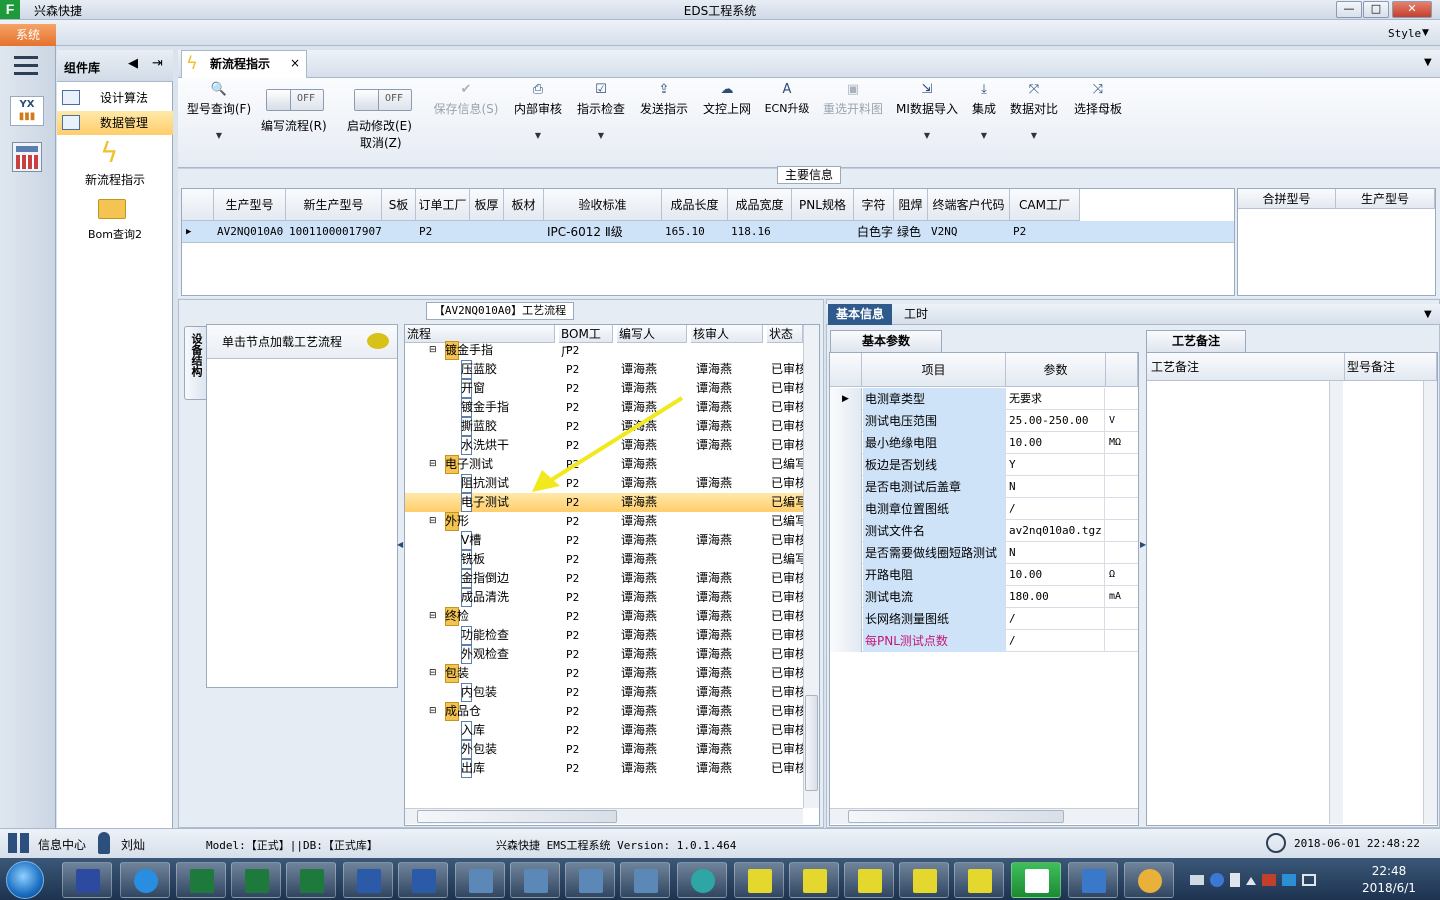 The width and height of the screenshot is (1440, 900). I want to click on taskbar-app-x4, so click(924, 880).